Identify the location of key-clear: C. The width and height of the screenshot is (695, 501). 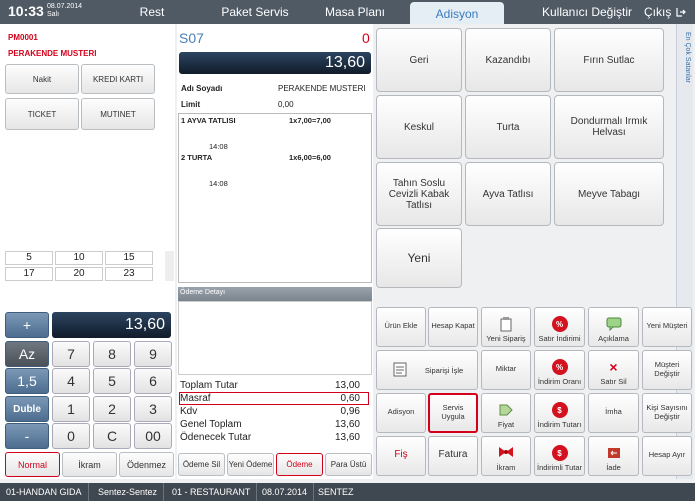
(112, 436).